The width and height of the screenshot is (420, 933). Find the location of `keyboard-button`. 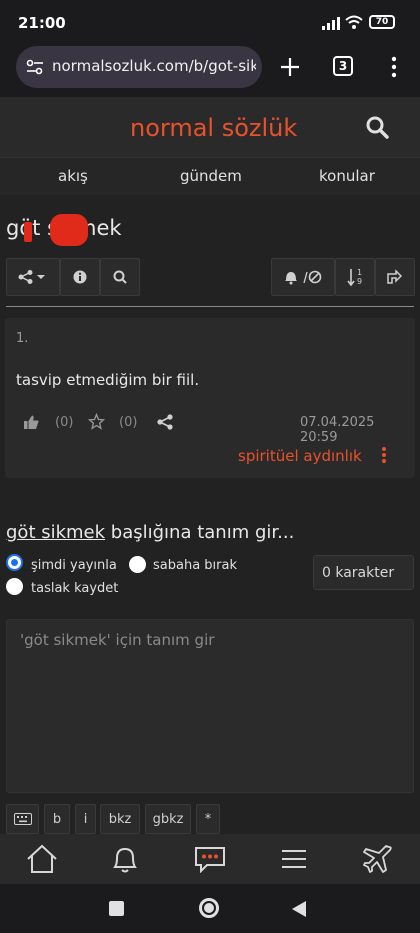

keyboard-button is located at coordinates (22, 819).